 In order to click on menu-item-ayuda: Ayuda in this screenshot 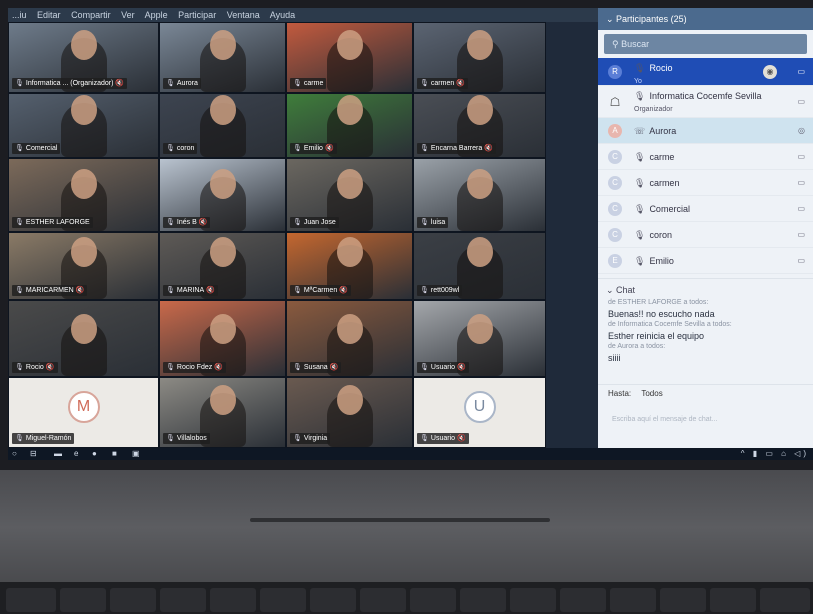, I will do `click(282, 15)`.